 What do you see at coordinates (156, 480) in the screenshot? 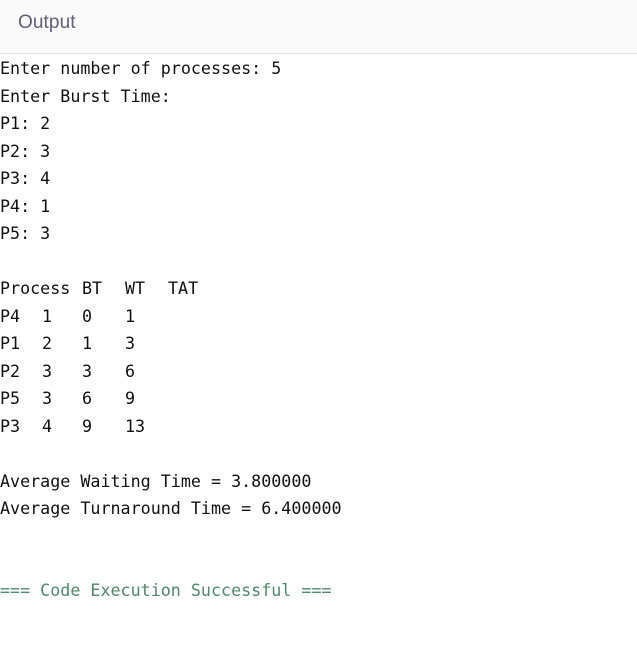
I see `average-waiting-time: Average Waiting Time = 3.800000` at bounding box center [156, 480].